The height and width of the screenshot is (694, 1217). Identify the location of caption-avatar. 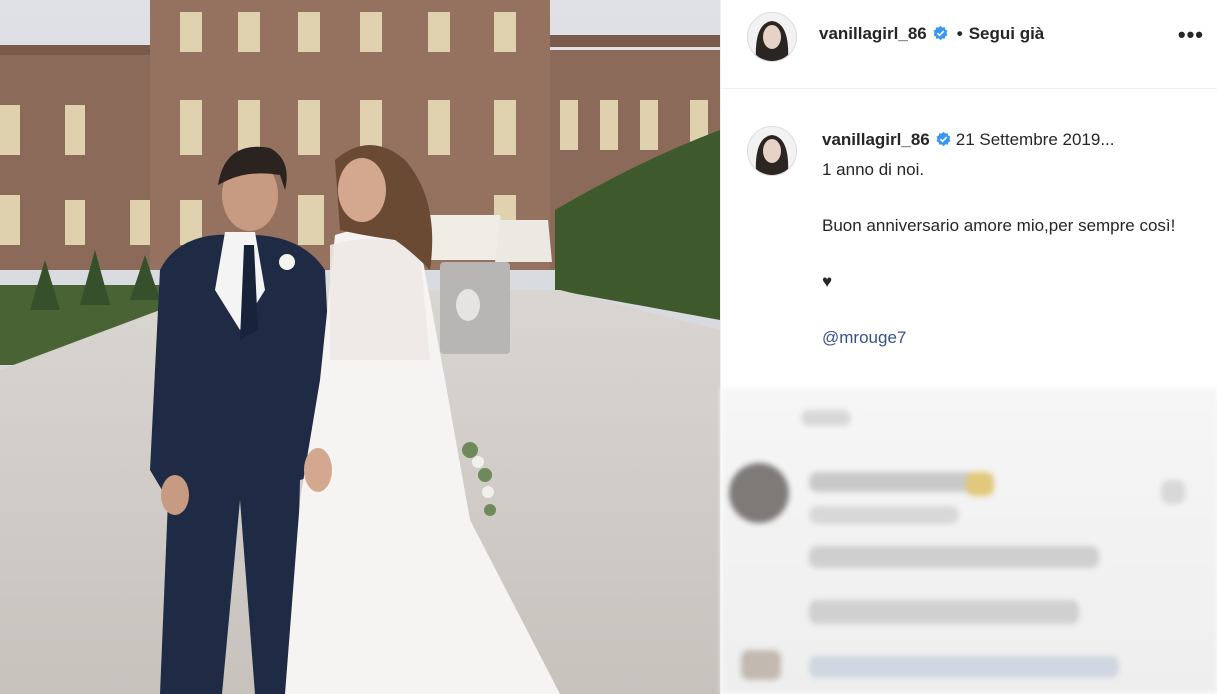
(772, 151).